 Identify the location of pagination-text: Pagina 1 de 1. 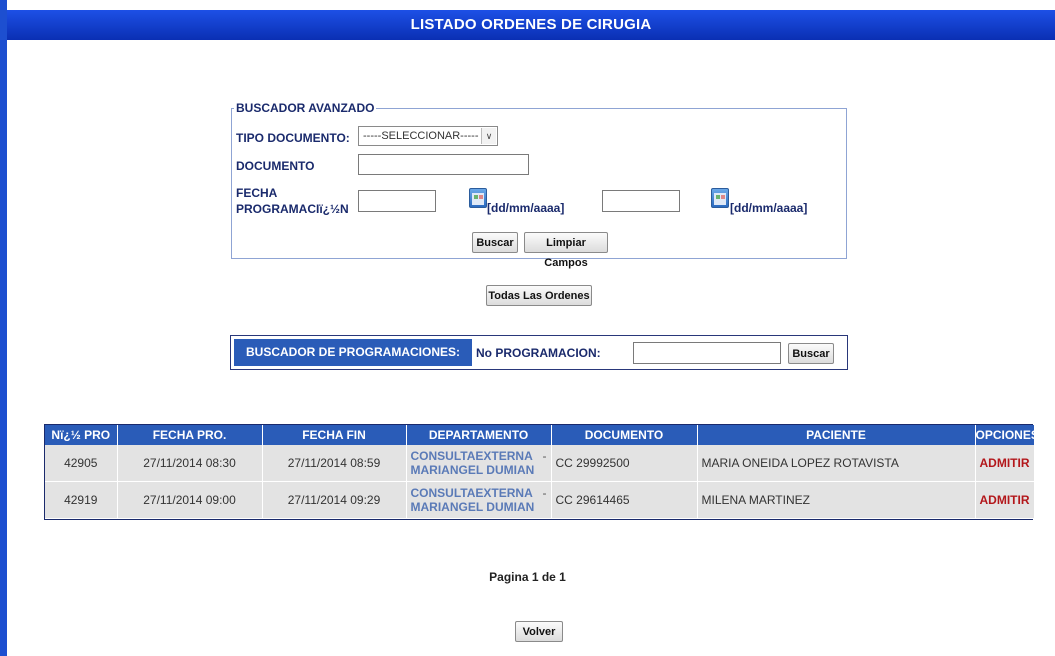
(527, 577).